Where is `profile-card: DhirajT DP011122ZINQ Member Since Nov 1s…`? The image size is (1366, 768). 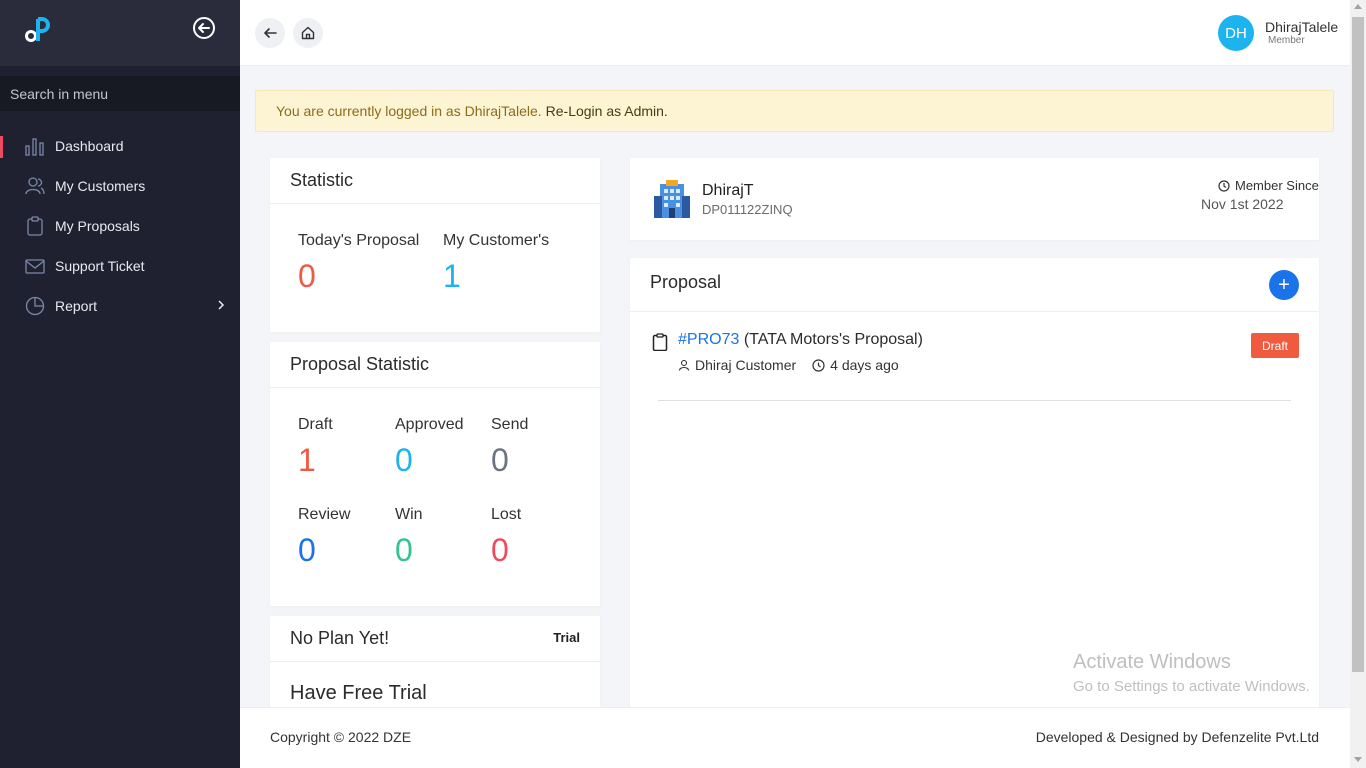
profile-card: DhirajT DP011122ZINQ Member Since Nov 1s… is located at coordinates (974, 199).